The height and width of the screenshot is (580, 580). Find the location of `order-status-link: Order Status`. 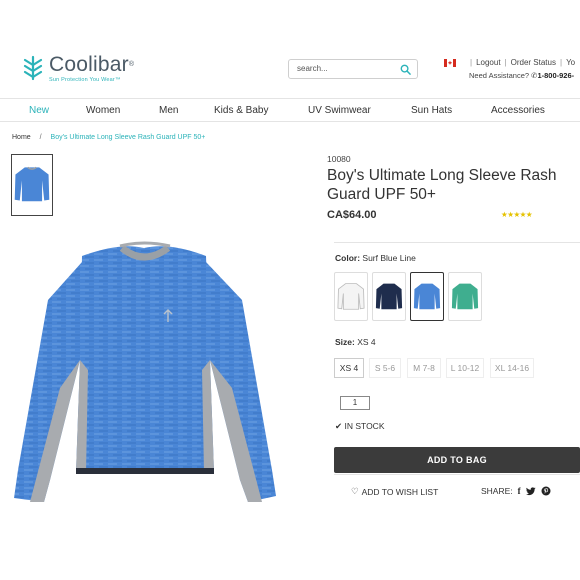

order-status-link: Order Status is located at coordinates (533, 62).